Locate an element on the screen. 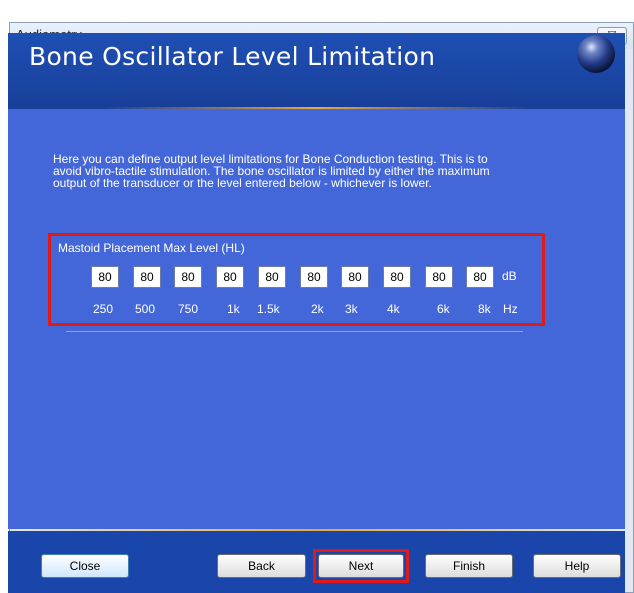 This screenshot has width=634, height=593. next-highlight-box is located at coordinates (361, 566).